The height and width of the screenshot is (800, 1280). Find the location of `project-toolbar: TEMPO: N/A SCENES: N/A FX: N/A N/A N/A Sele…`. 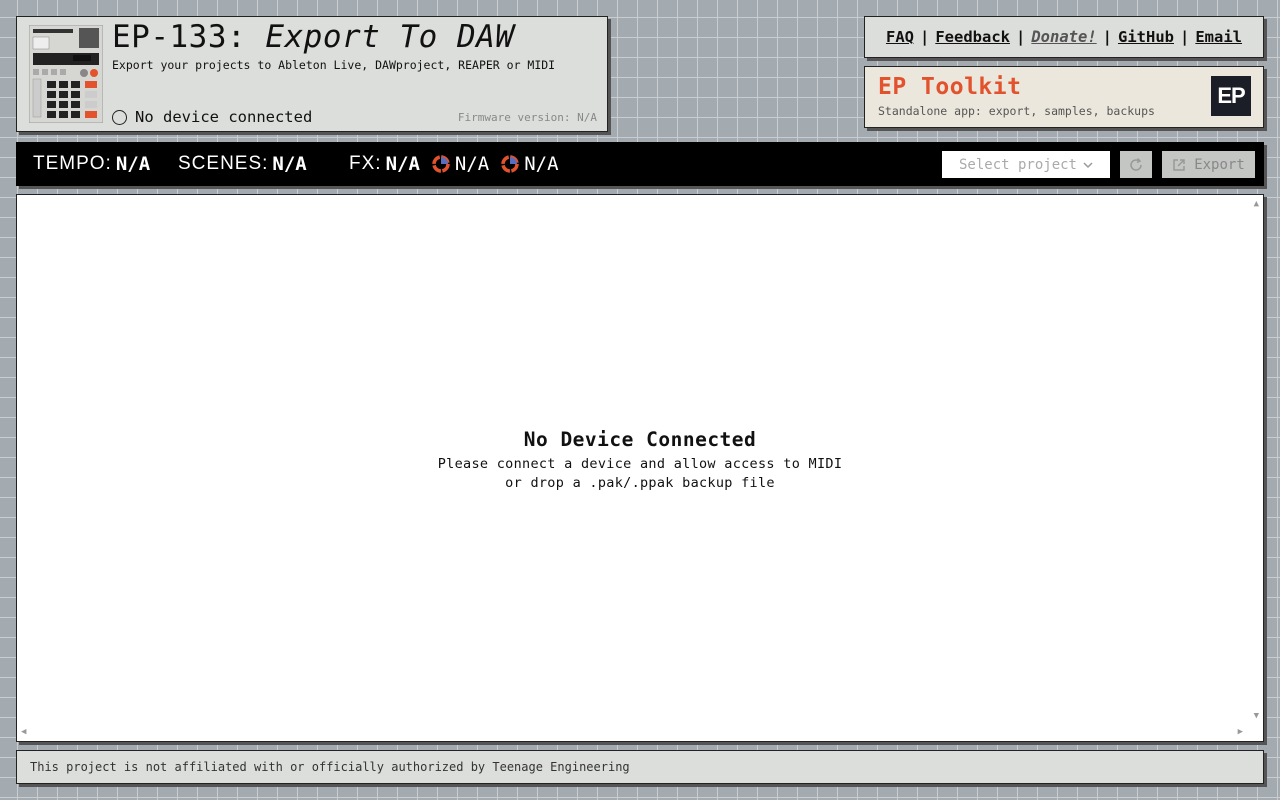

project-toolbar: TEMPO: N/A SCENES: N/A FX: N/A N/A N/A Sele… is located at coordinates (640, 164).